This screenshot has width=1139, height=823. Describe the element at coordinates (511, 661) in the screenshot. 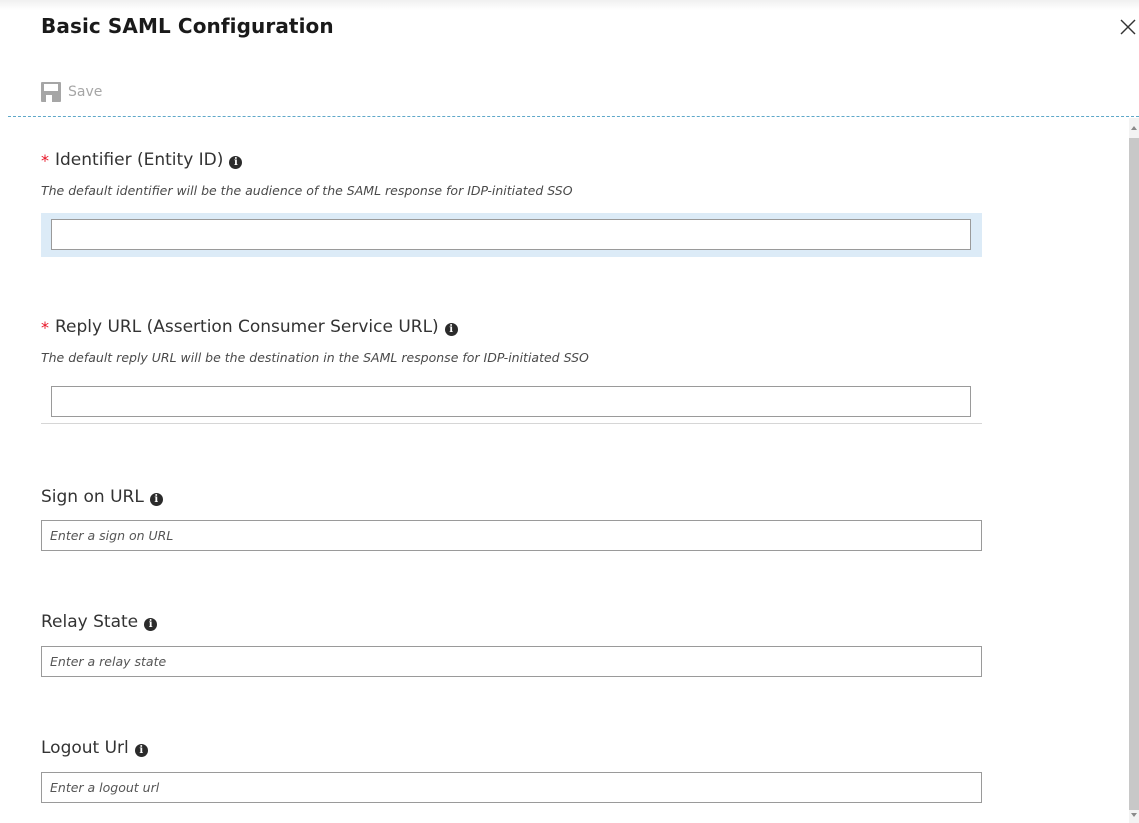

I see `relay-state-input` at that location.